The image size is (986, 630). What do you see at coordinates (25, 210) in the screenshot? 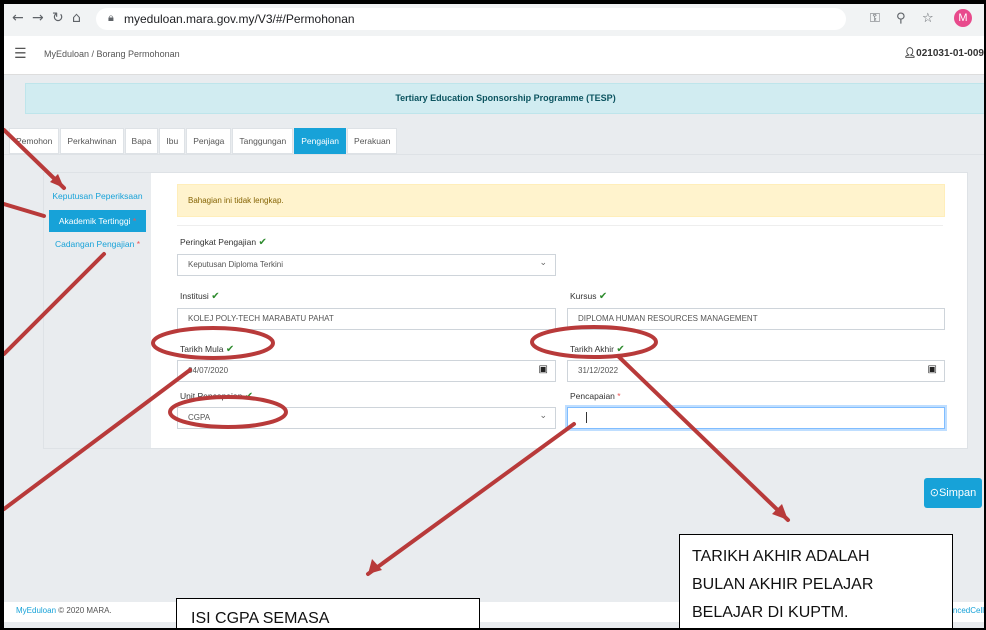
I see `annotation-arrow-akademik` at bounding box center [25, 210].